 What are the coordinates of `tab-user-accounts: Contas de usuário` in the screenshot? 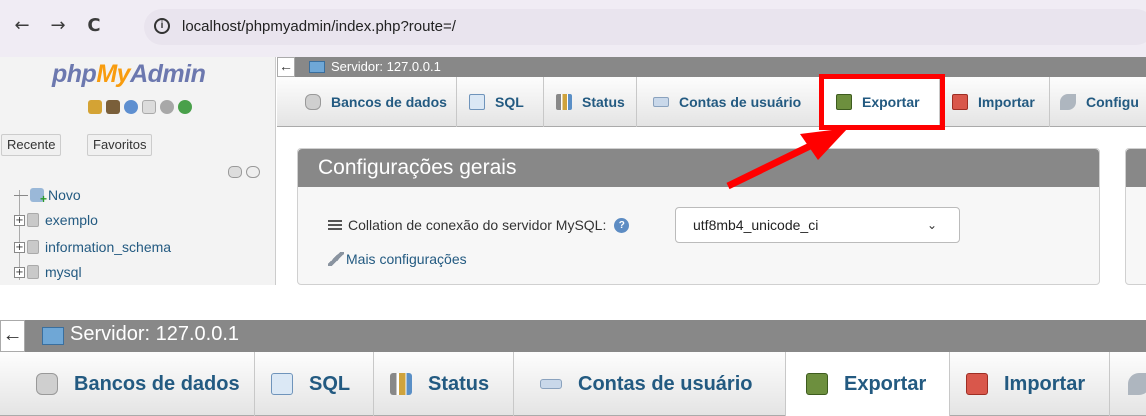 It's located at (650, 384).